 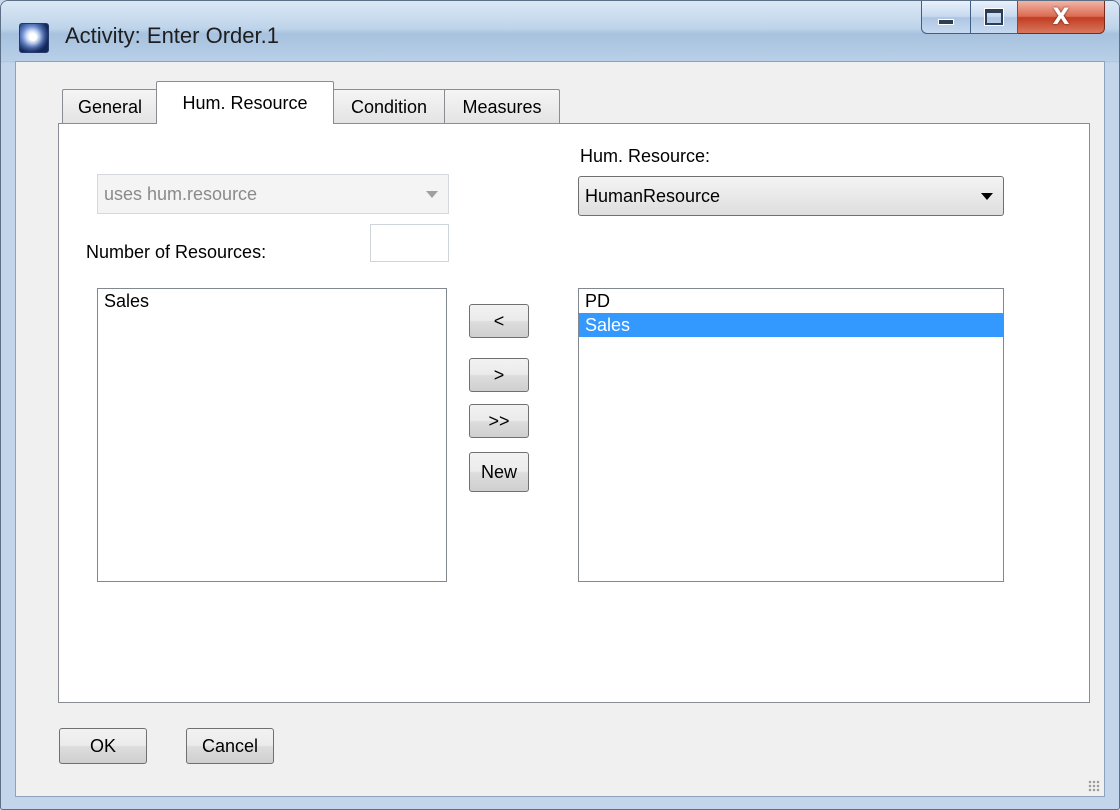 I want to click on hum-resource-combo: HumanResource, so click(x=791, y=196).